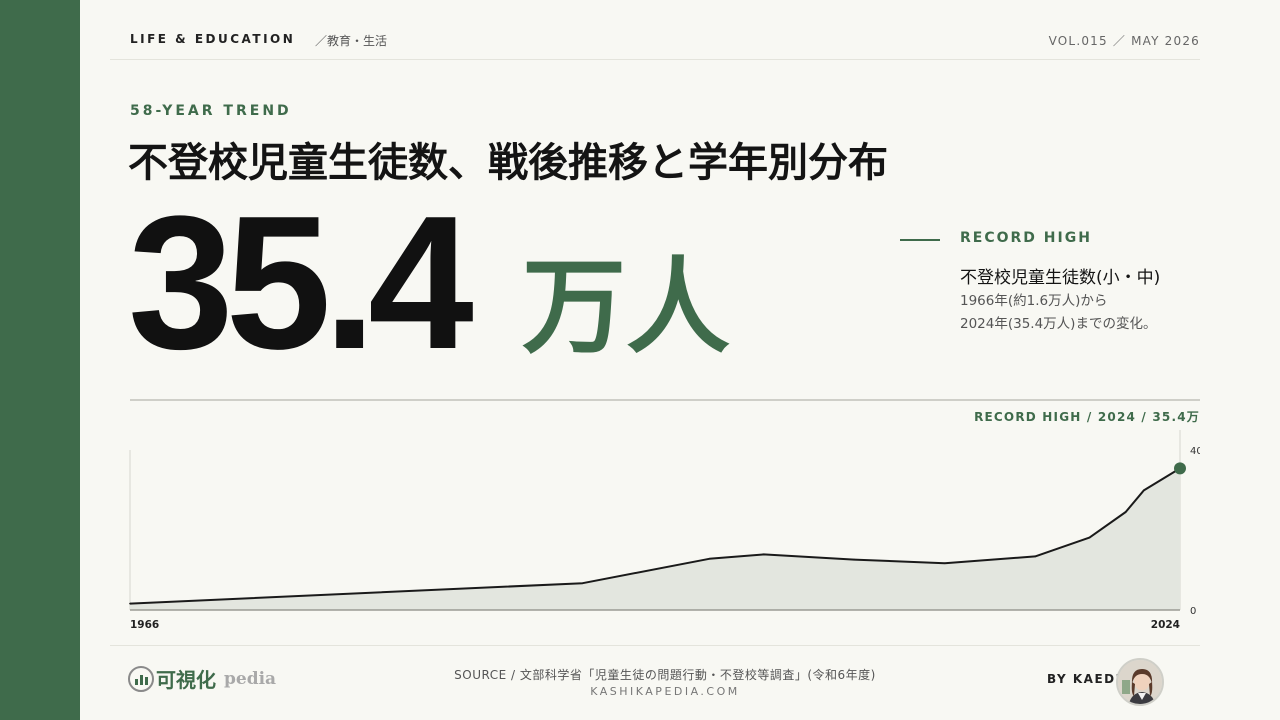  What do you see at coordinates (1086, 679) in the screenshot?
I see `author-byline: BY KAEDE` at bounding box center [1086, 679].